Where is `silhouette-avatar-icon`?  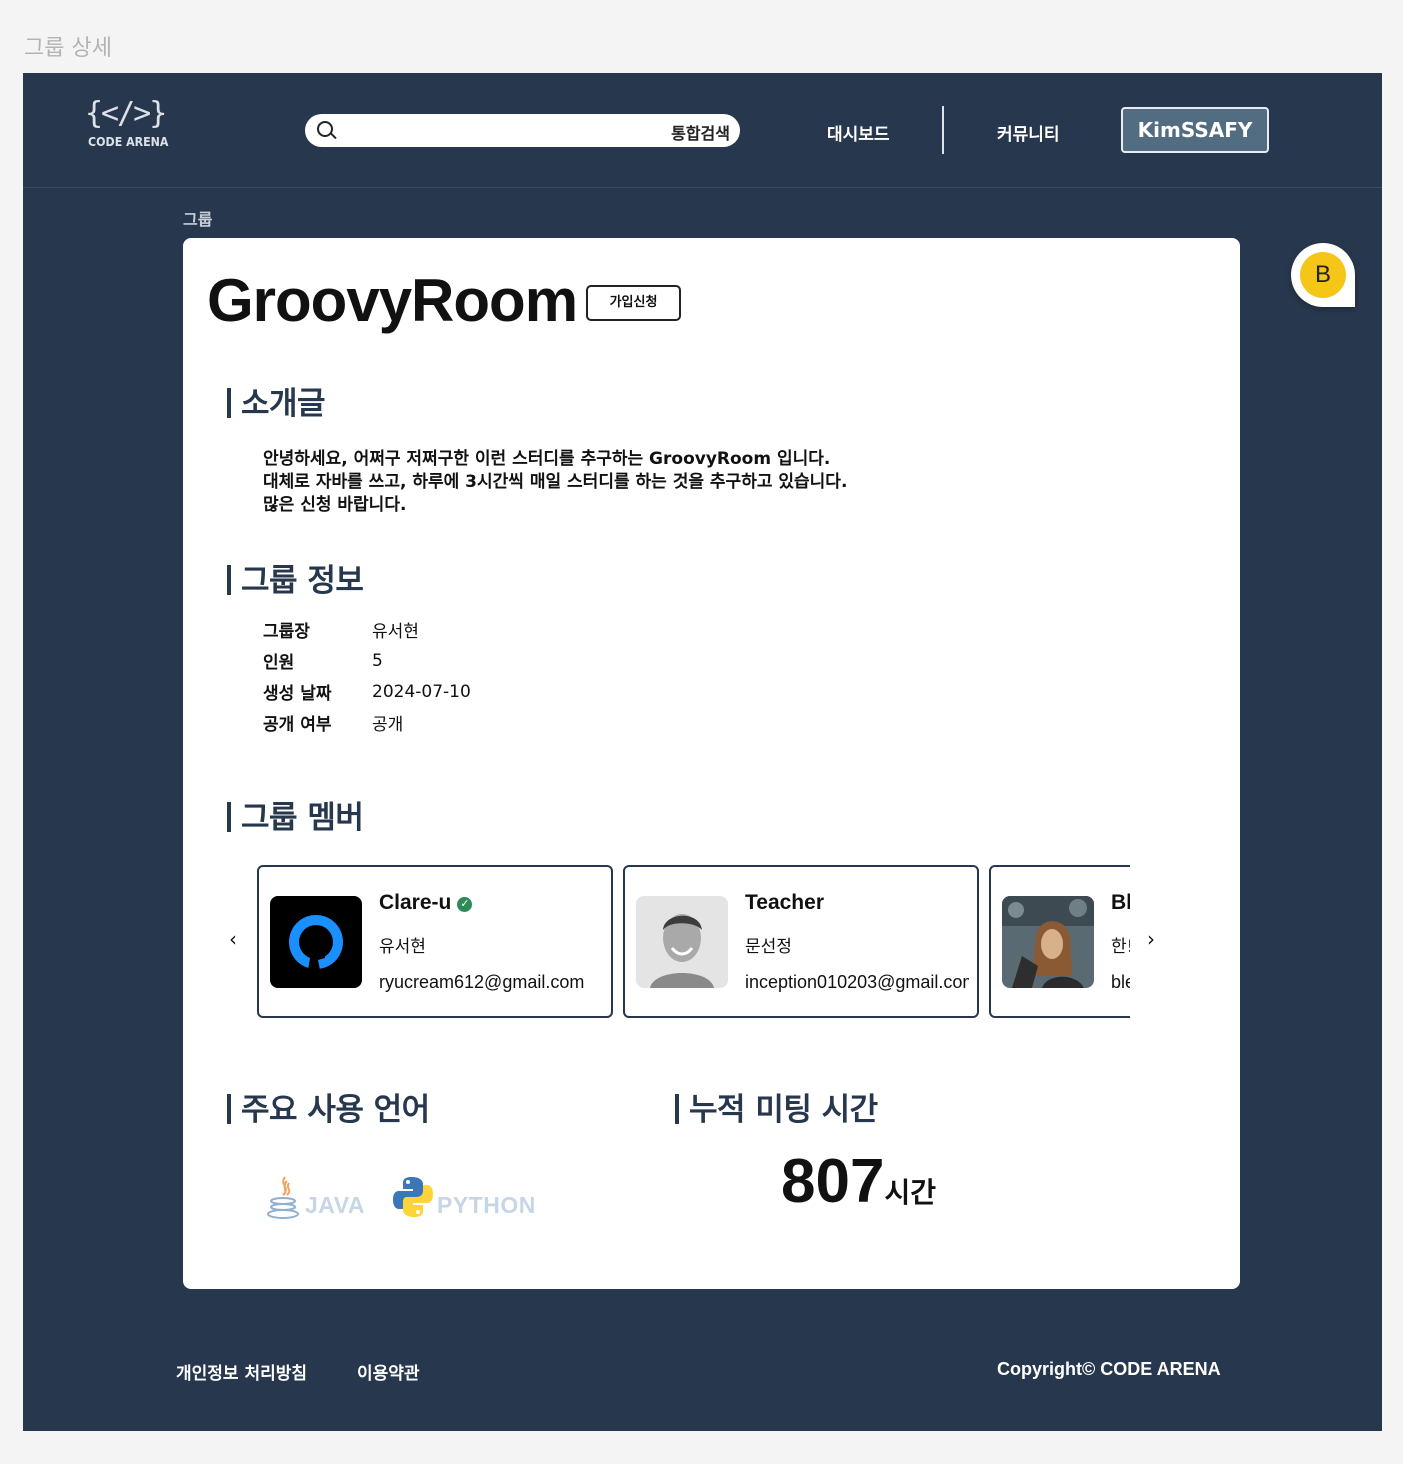 silhouette-avatar-icon is located at coordinates (316, 942).